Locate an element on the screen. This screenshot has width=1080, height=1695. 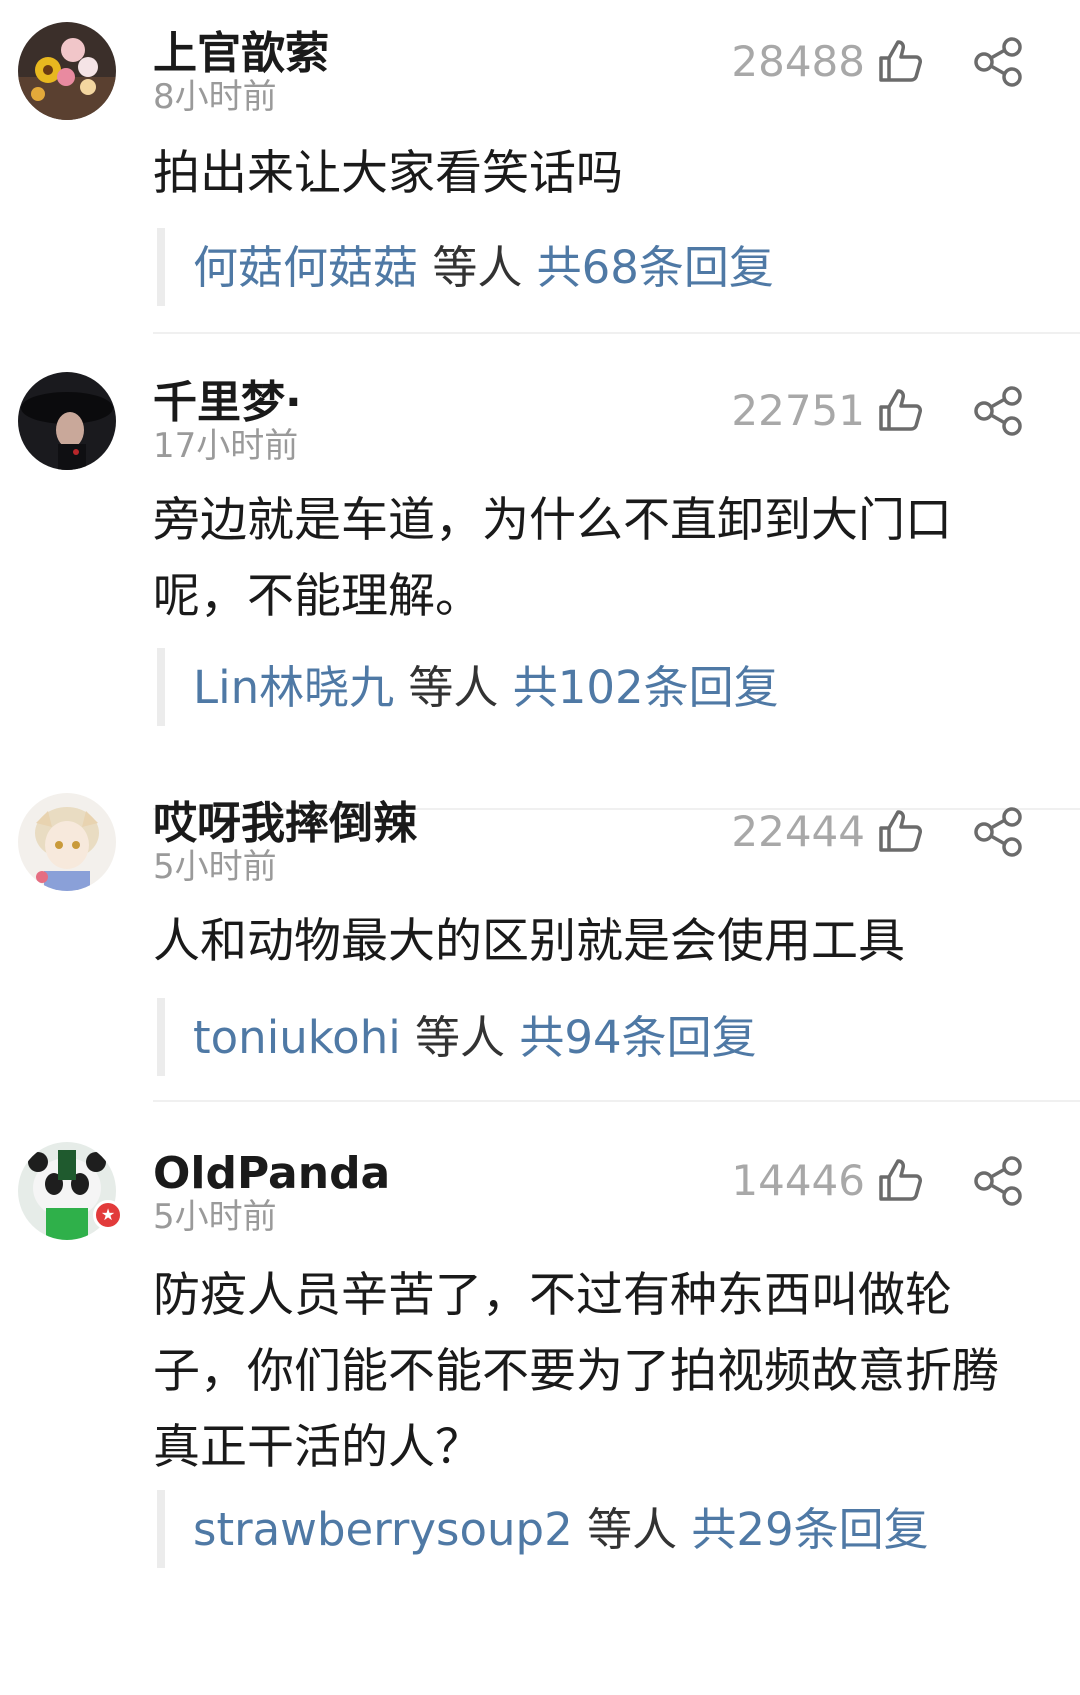
comment-time: 5小时前 is located at coordinates (215, 1217).